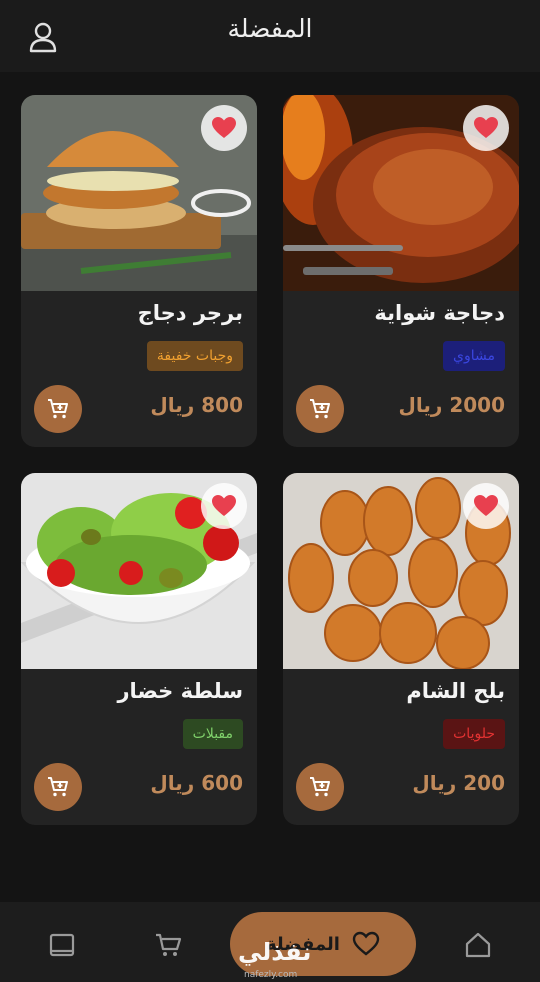  Describe the element at coordinates (194, 356) in the screenshot. I see `category-badge: وجبات خفيفة` at that location.